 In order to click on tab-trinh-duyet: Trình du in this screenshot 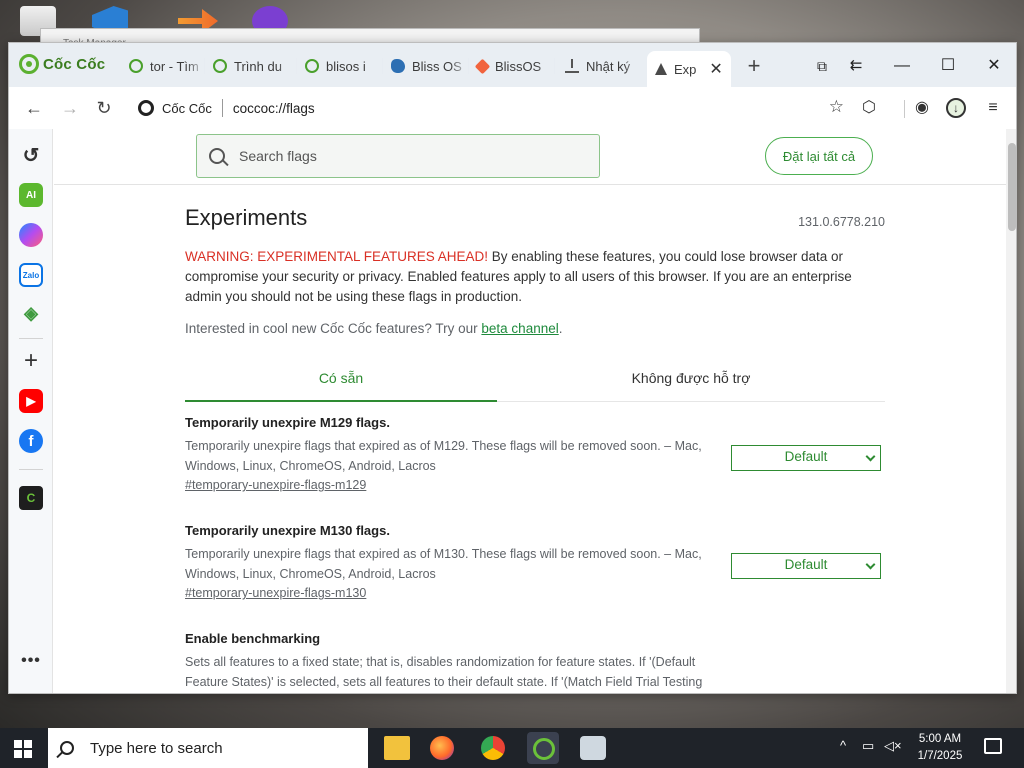, I will do `click(251, 66)`.